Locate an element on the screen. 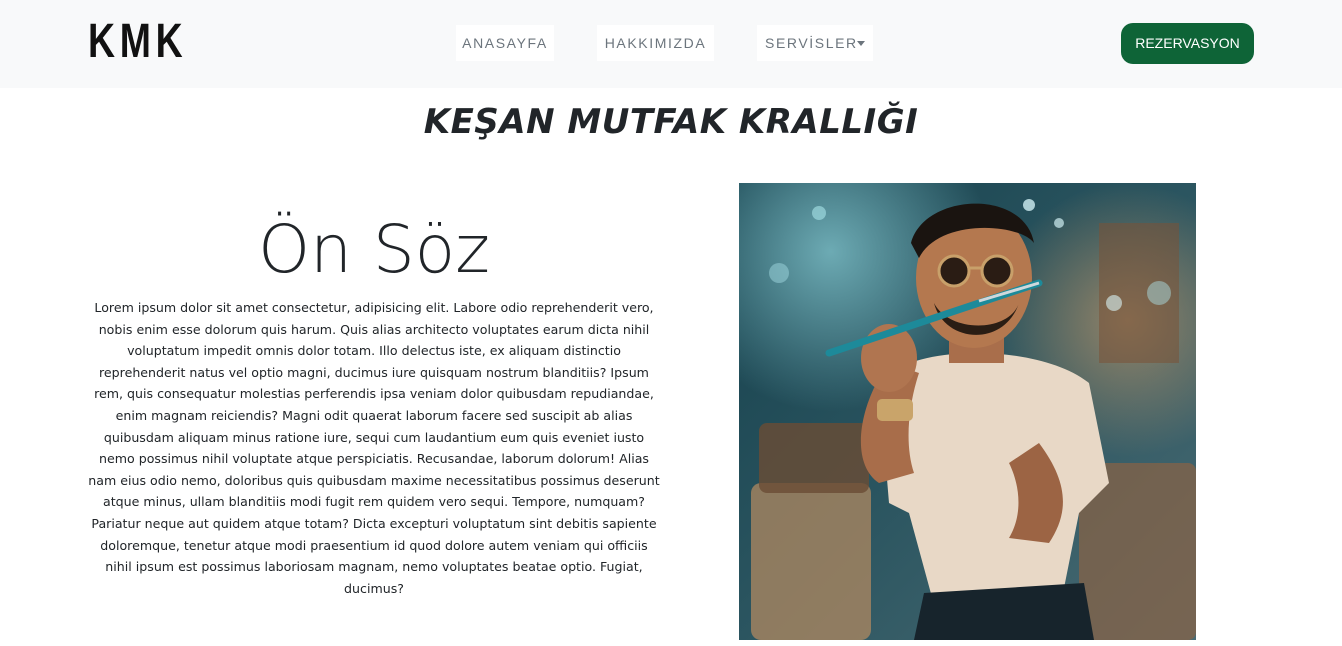  page-title: KEŞAN MUTFAK KRALLIĞI is located at coordinates (671, 122).